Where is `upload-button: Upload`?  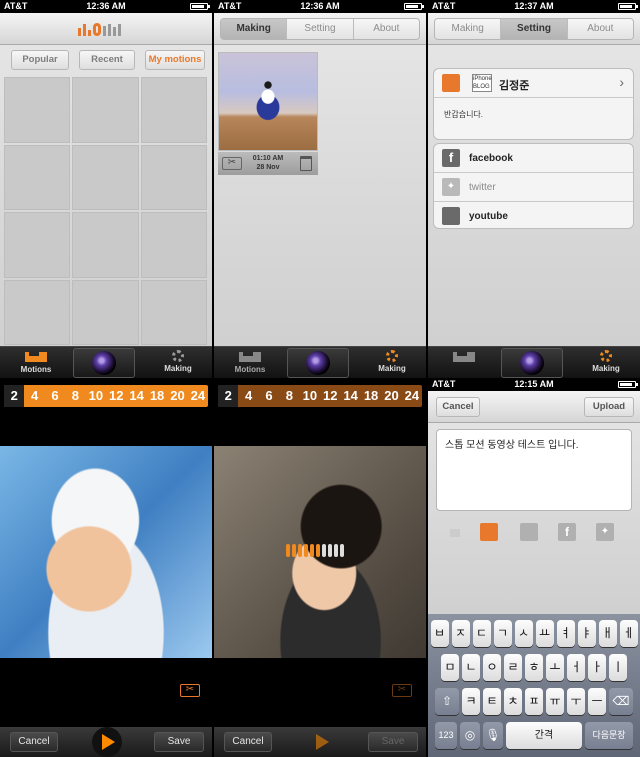
upload-button: Upload is located at coordinates (609, 407).